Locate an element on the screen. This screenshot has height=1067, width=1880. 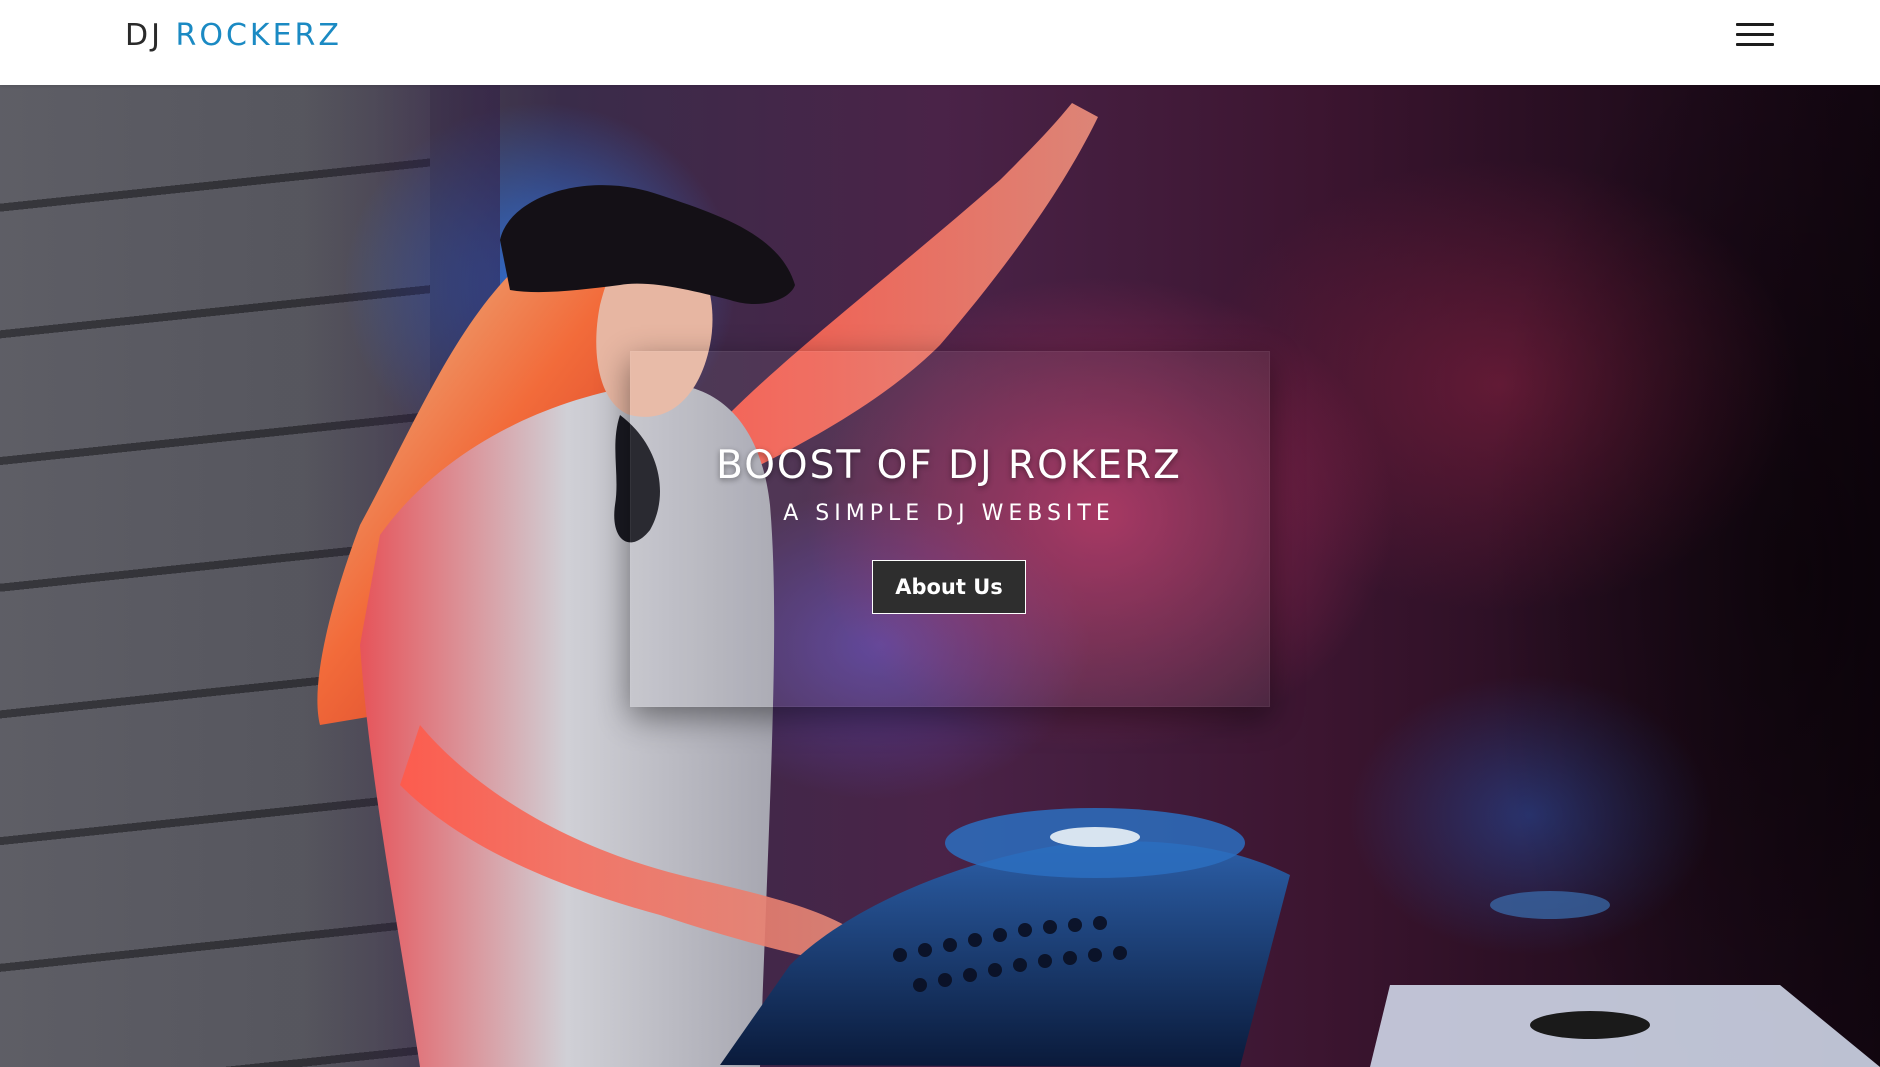
hero-title: BOOST OF DJ ROKERZ is located at coordinates (949, 465).